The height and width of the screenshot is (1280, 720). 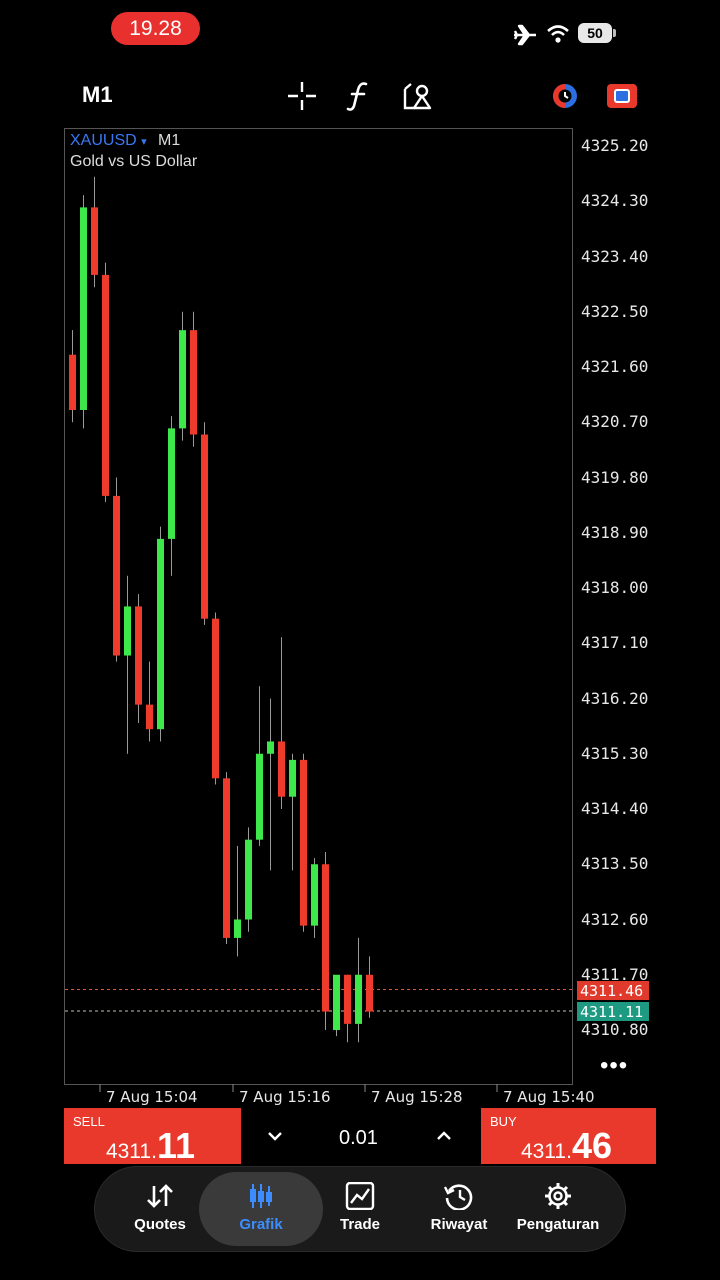 I want to click on nav-trade: Trade, so click(x=360, y=1205).